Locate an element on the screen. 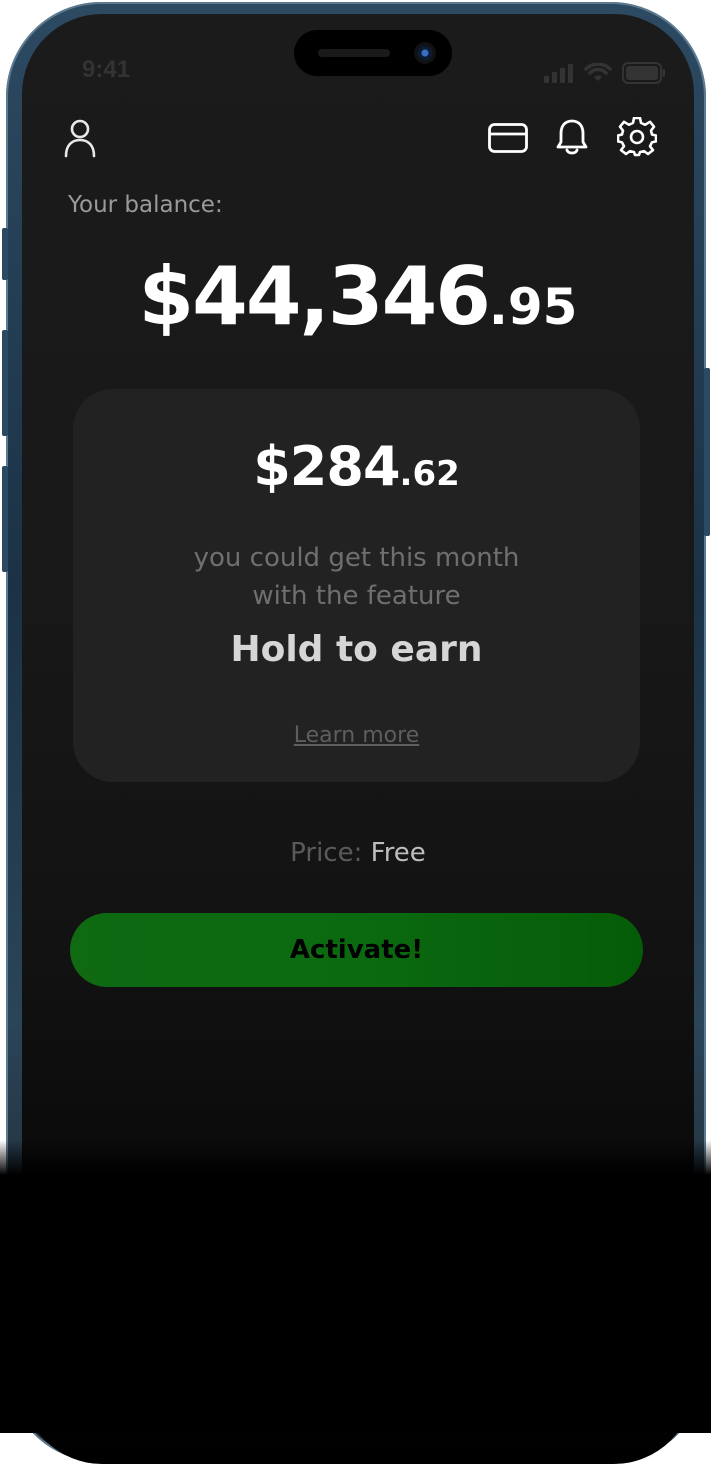 This screenshot has width=711, height=1464. status-indicators is located at coordinates (605, 73).